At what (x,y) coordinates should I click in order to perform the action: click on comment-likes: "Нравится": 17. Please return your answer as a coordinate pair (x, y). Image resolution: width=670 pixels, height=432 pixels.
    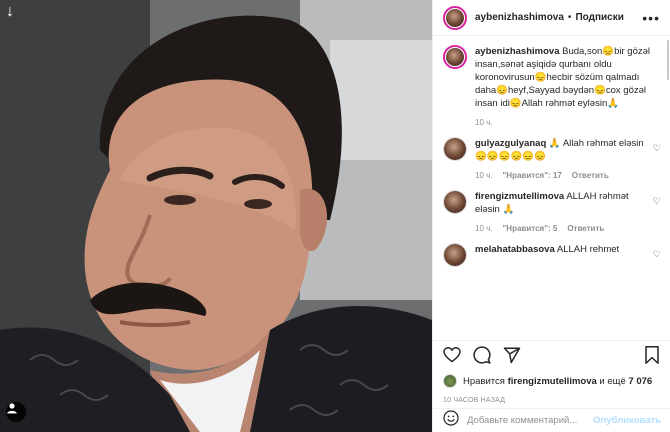
    Looking at the image, I should click on (532, 175).